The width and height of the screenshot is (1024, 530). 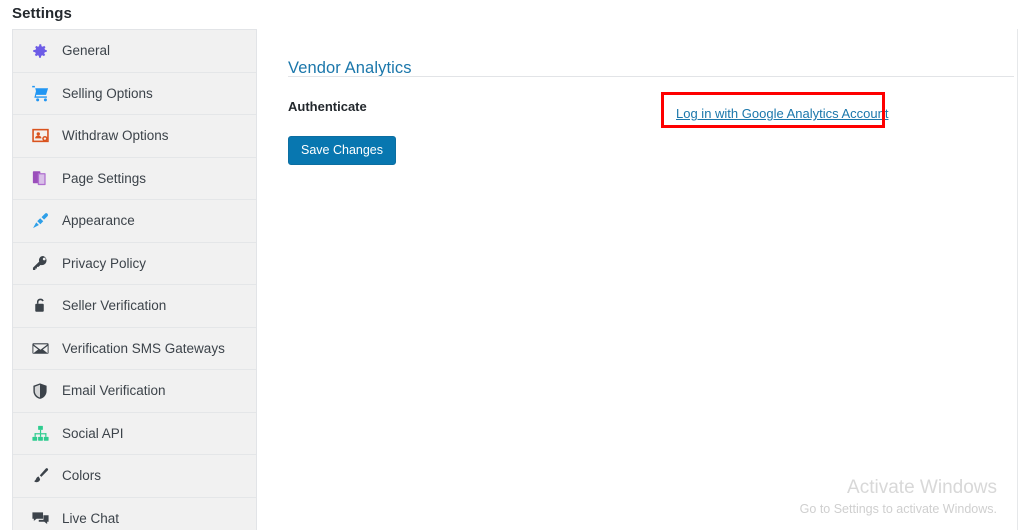 What do you see at coordinates (107, 93) in the screenshot?
I see `sidebar-item-label: Selling Options` at bounding box center [107, 93].